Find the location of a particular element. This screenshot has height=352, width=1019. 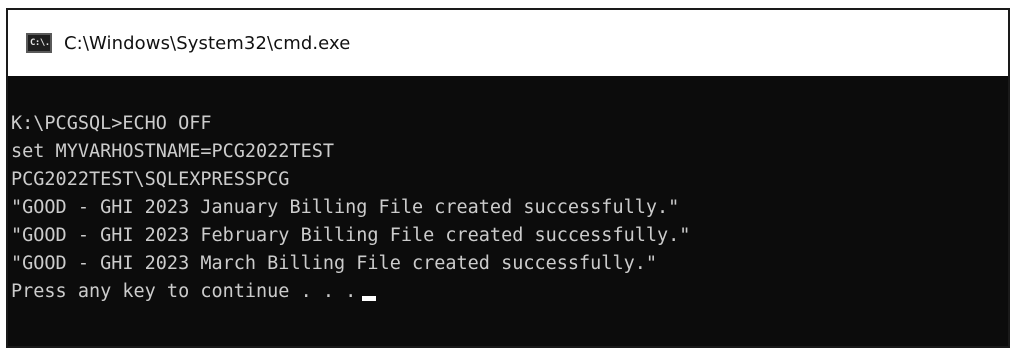

console-prompt-line: Press any key to continue . . . is located at coordinates (509, 292).